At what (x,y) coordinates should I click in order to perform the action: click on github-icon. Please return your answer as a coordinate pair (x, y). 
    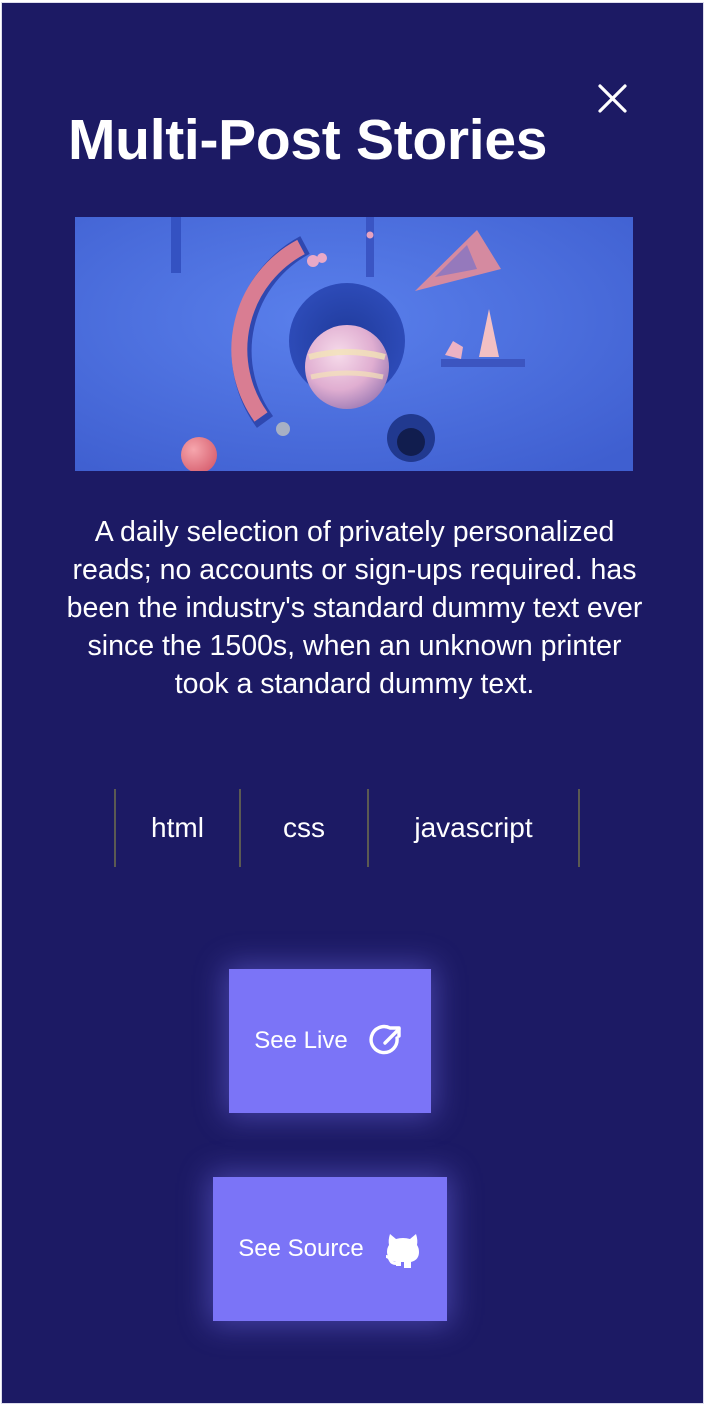
    Looking at the image, I should click on (402, 1251).